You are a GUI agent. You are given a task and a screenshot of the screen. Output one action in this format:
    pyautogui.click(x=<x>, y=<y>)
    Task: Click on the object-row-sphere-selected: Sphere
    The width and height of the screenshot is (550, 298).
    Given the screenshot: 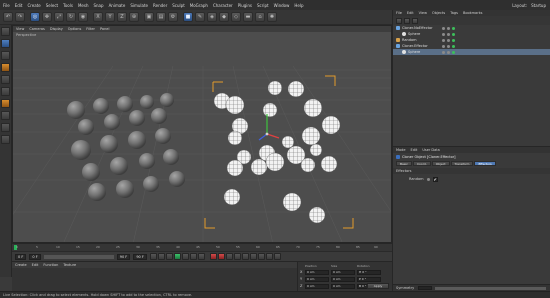 What is the action you would take?
    pyautogui.click(x=471, y=52)
    